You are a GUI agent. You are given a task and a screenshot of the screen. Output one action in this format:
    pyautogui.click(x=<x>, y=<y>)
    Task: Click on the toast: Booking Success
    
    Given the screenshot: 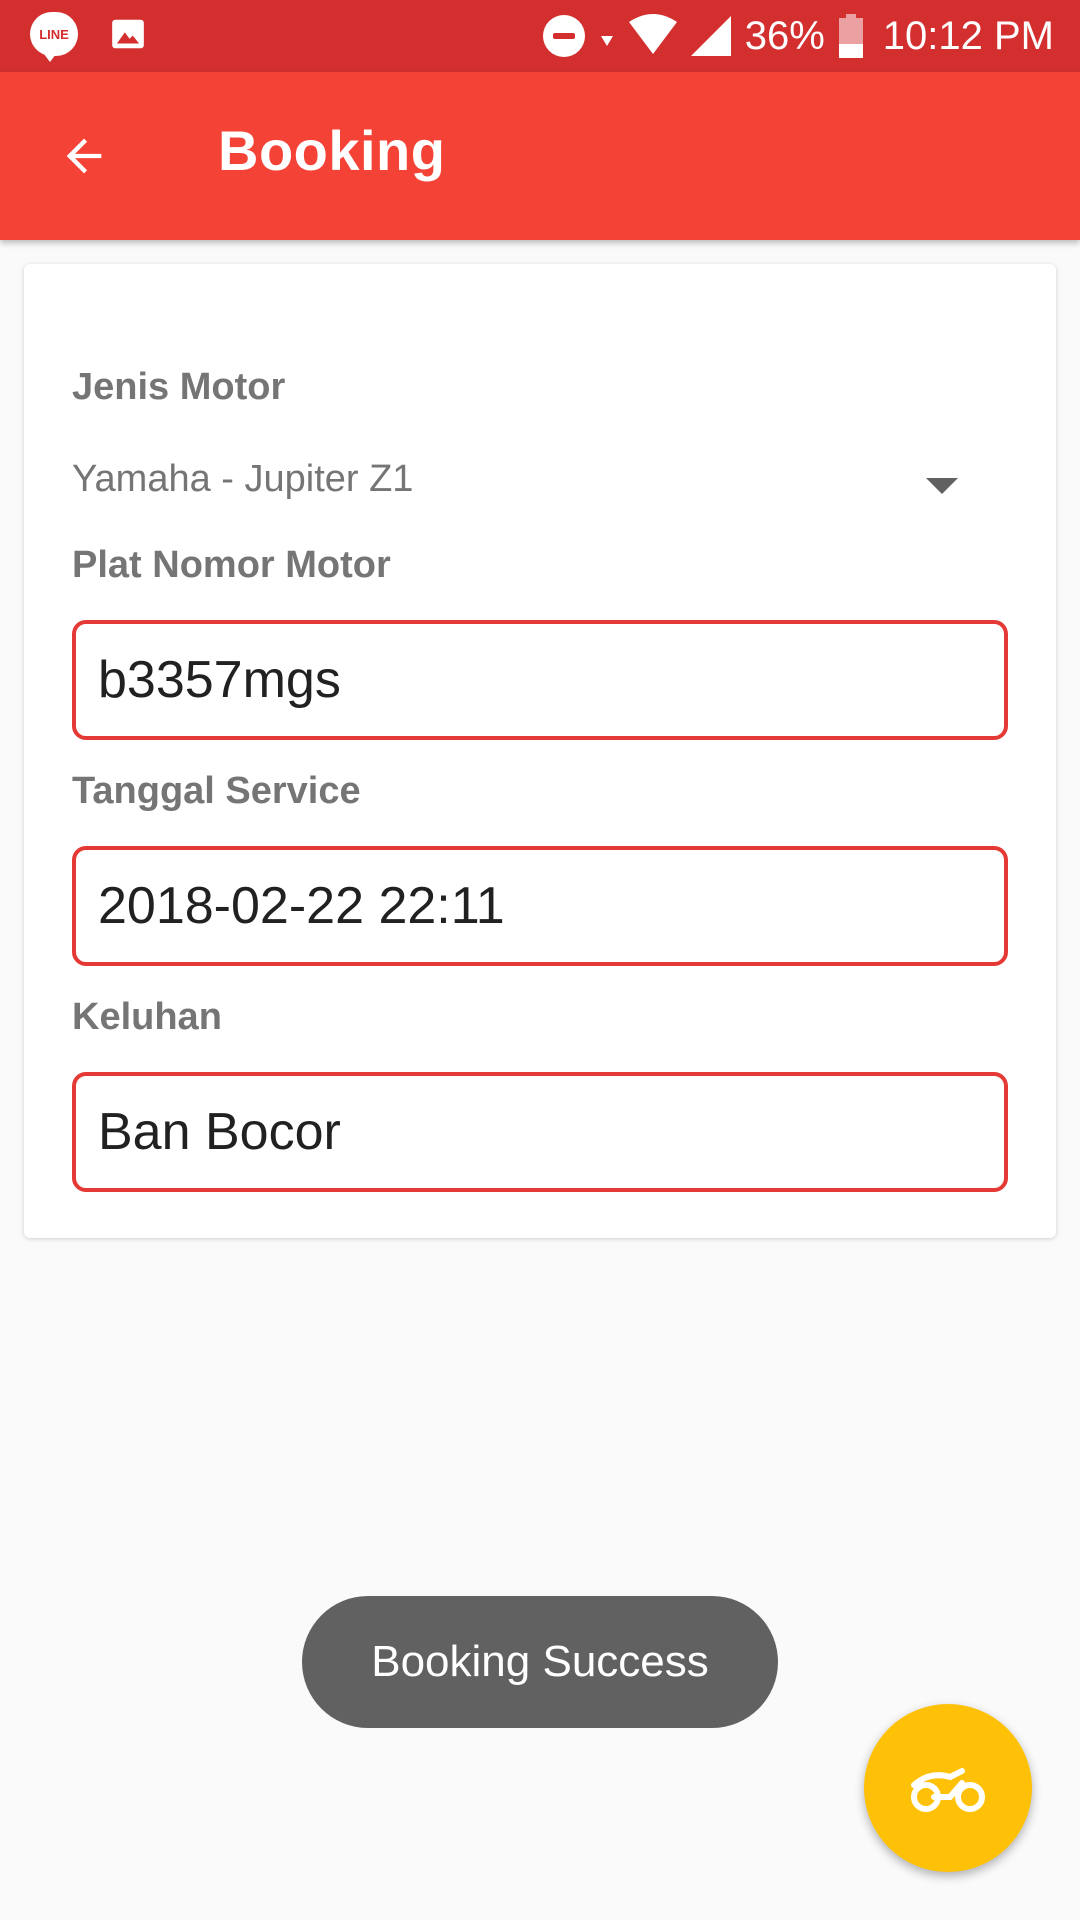 What is the action you would take?
    pyautogui.click(x=540, y=1662)
    